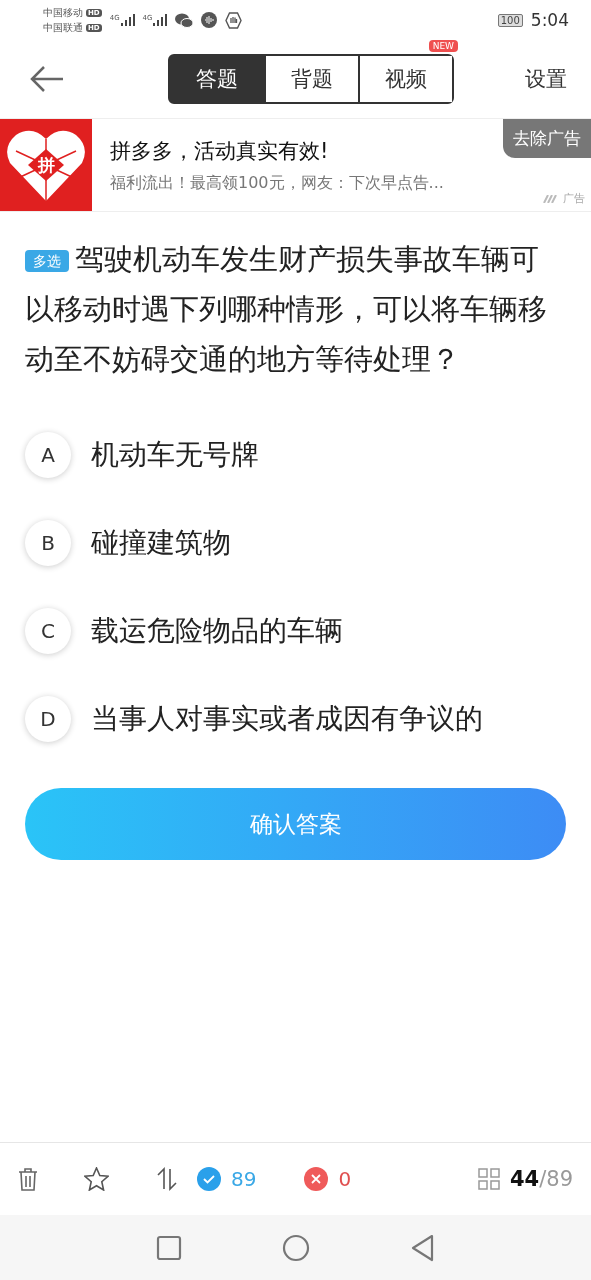 The width and height of the screenshot is (591, 1280). I want to click on answer-option: A 机动车无号牌, so click(295, 455).